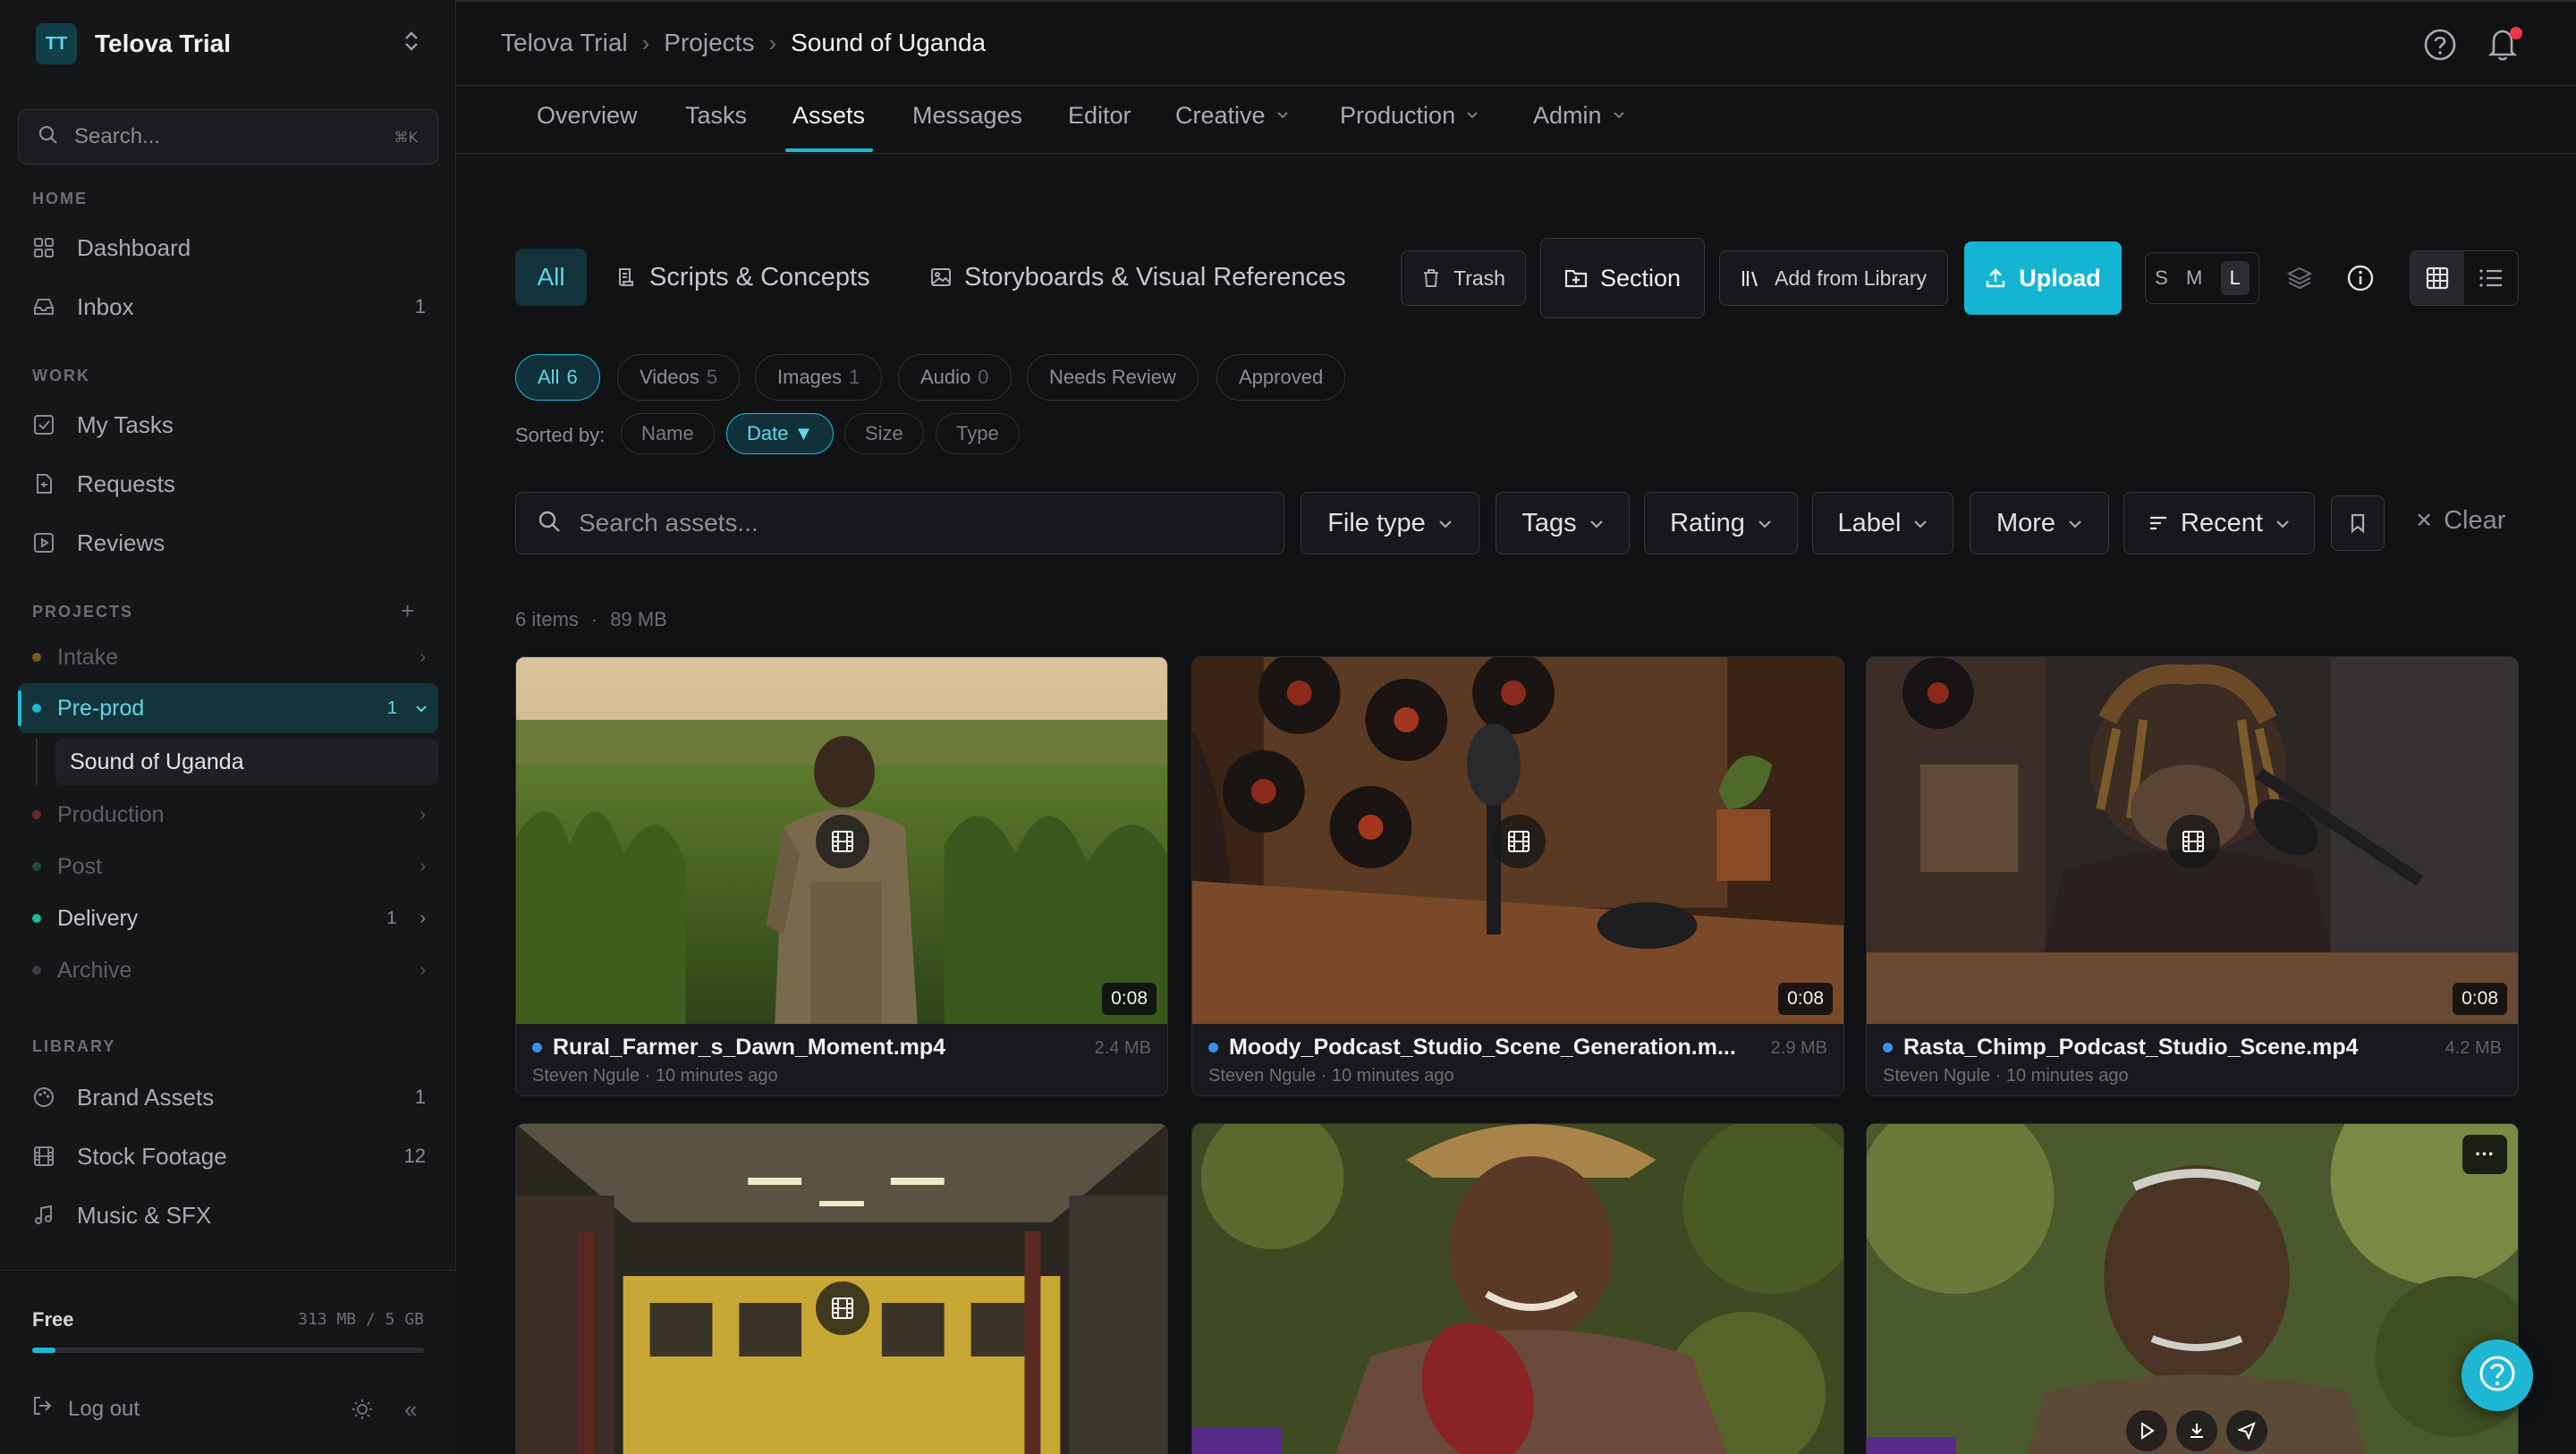  I want to click on filter-audio: Audio 0, so click(955, 378).